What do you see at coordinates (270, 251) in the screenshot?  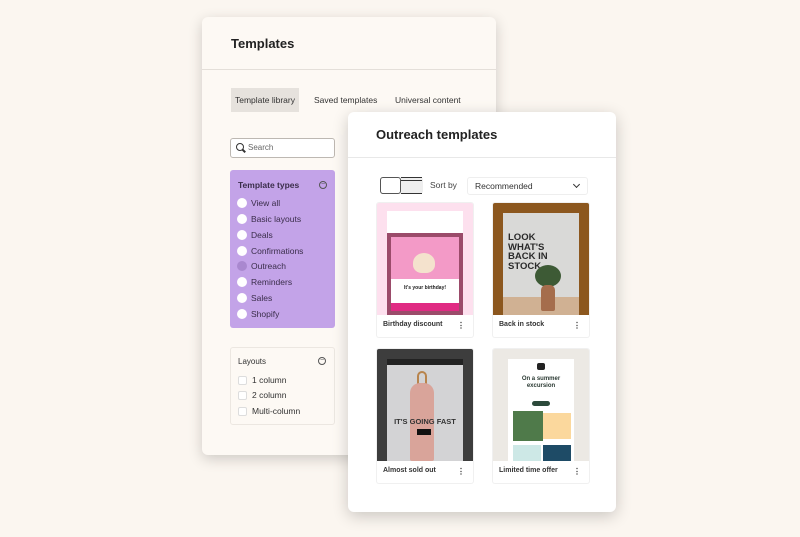 I see `radio-confirmations: Confirmations` at bounding box center [270, 251].